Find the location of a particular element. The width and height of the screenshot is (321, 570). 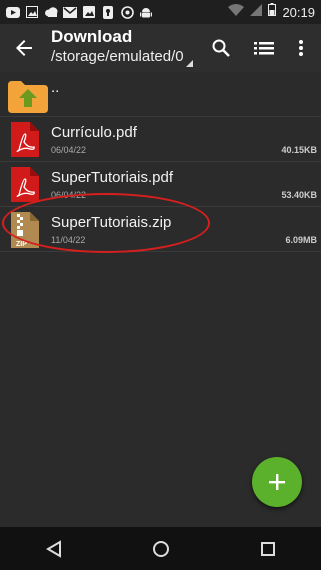

list-item-parent-folder: .. is located at coordinates (160, 94).